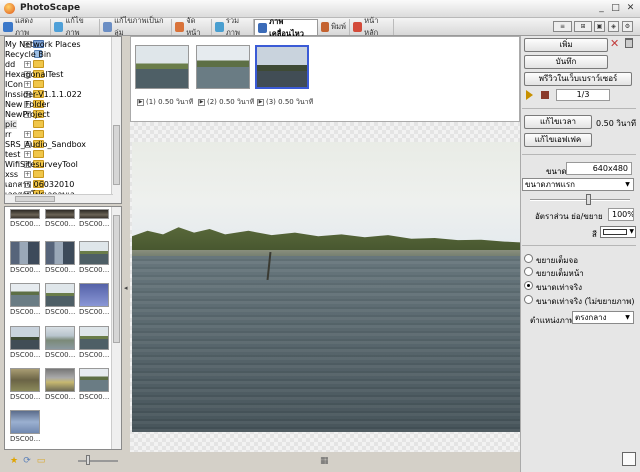  I want to click on page-icon, so click(180, 27).